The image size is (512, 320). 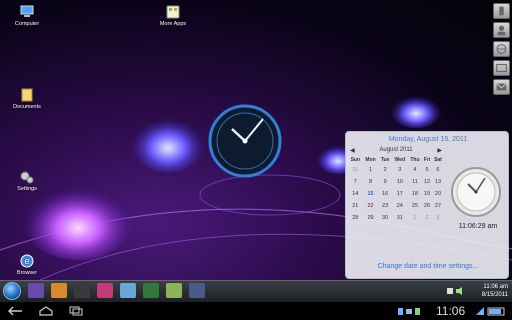 I want to click on system-bar: 11:06, so click(x=256, y=311).